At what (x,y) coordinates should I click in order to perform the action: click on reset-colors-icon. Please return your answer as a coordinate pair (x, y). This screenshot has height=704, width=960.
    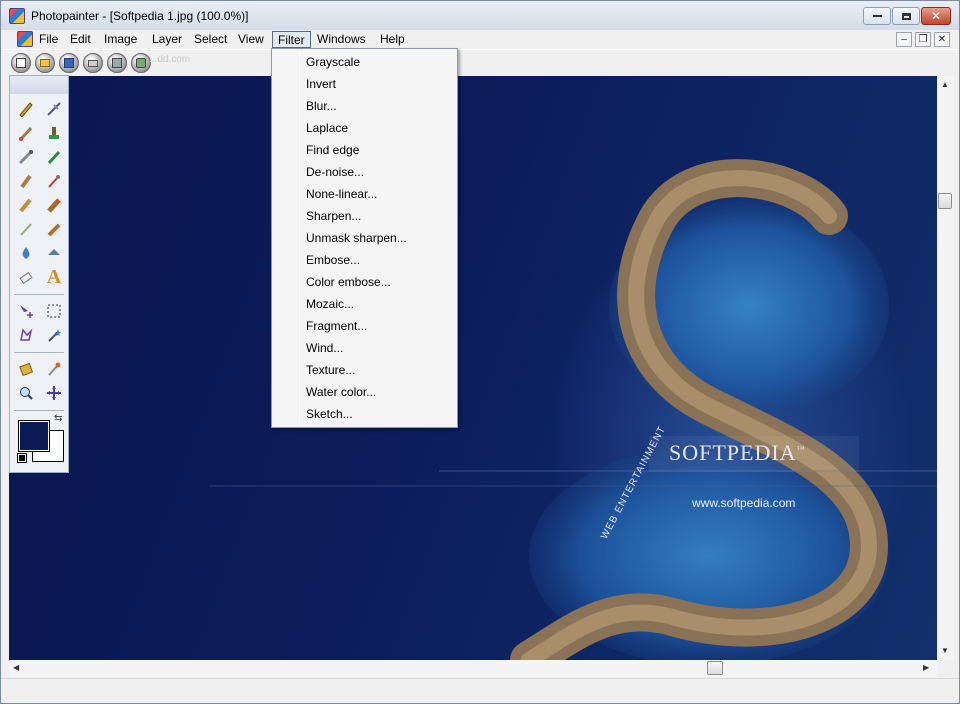
    Looking at the image, I should click on (22, 458).